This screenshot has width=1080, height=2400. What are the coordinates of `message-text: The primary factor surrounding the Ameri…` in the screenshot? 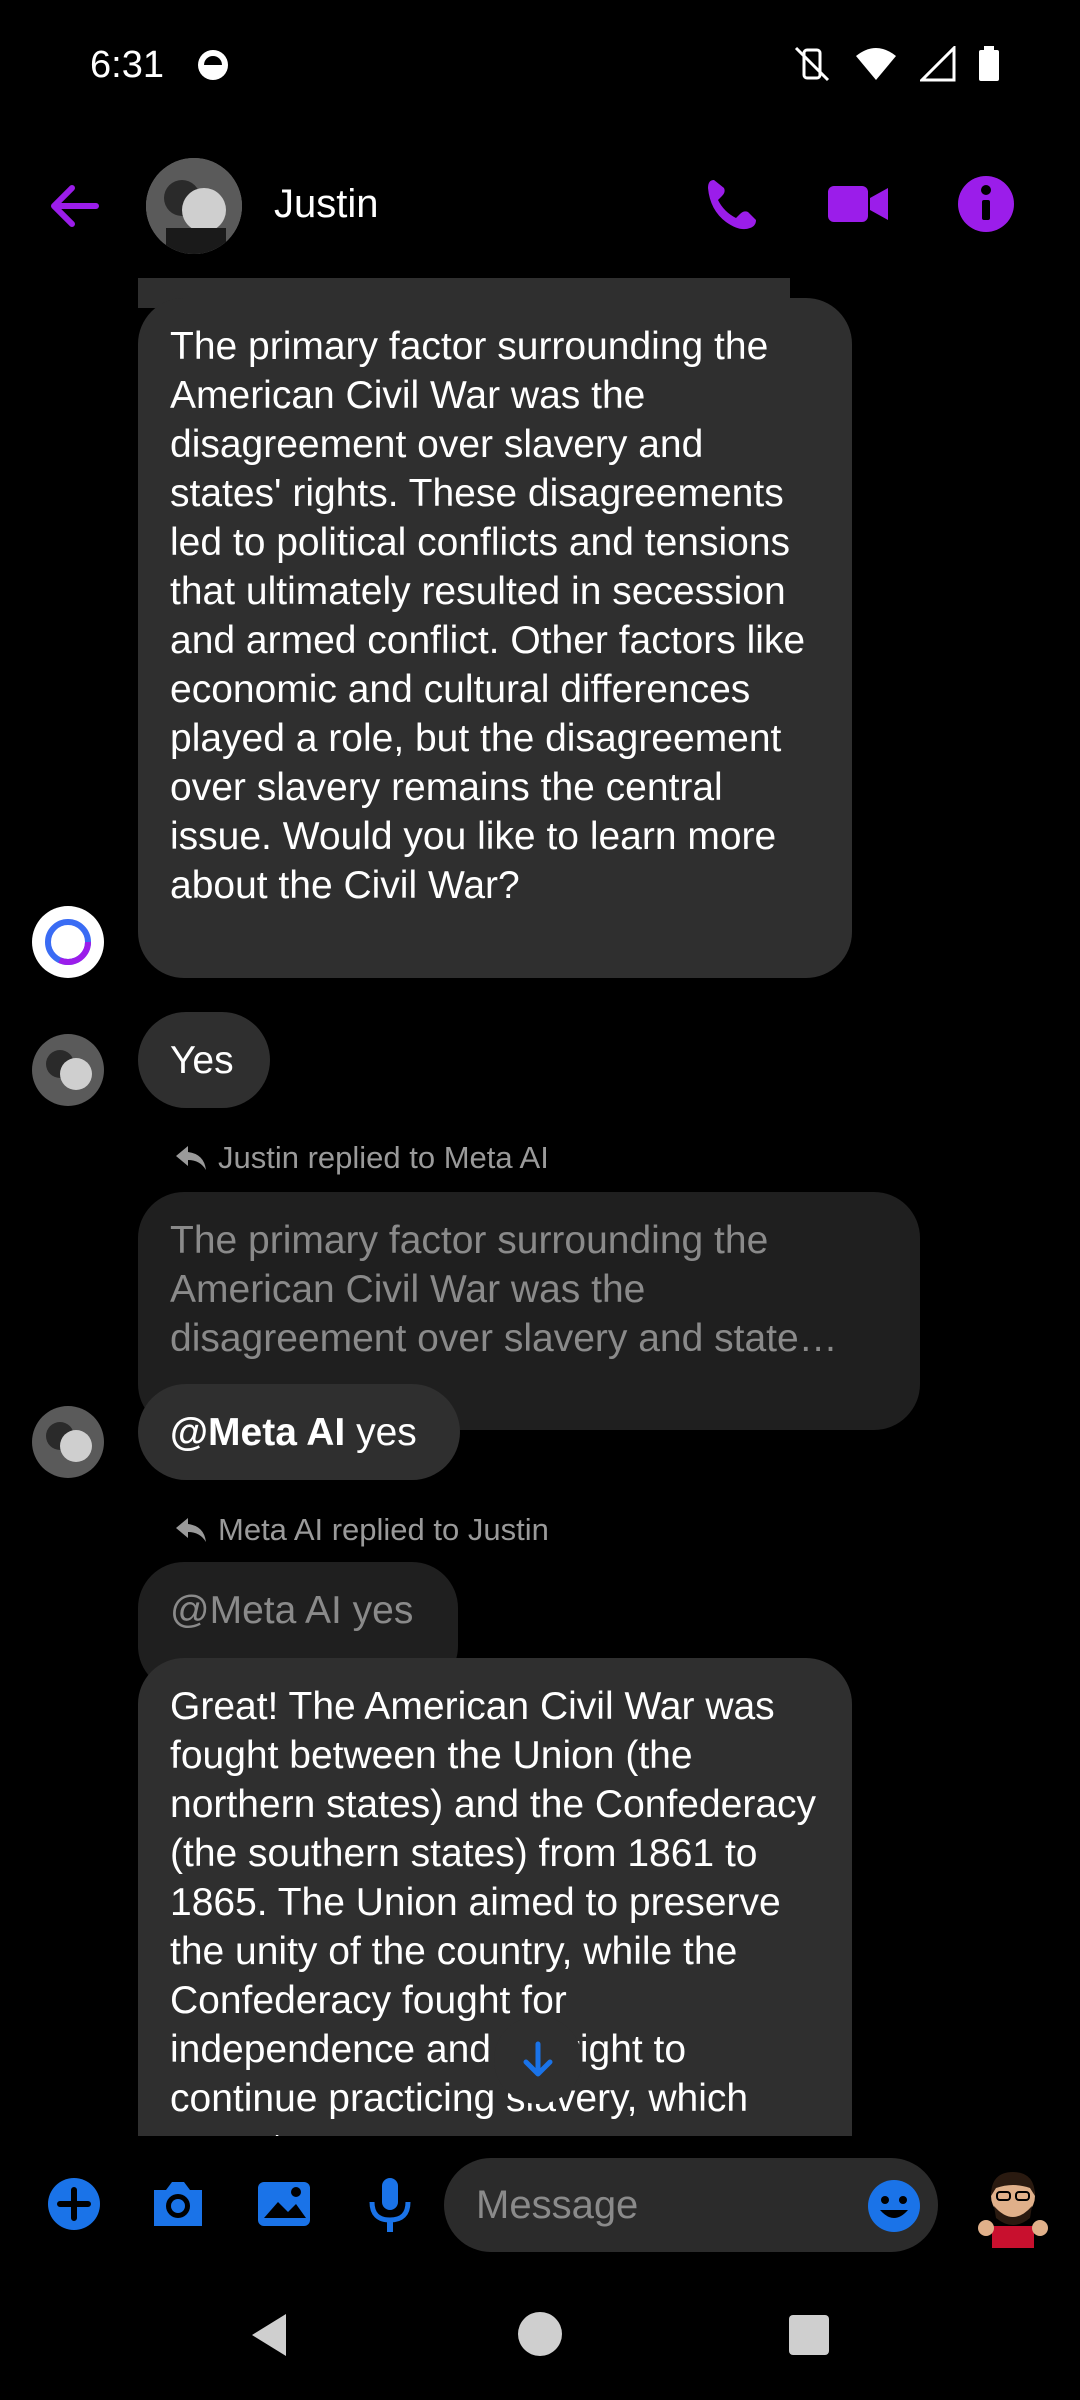 It's located at (488, 616).